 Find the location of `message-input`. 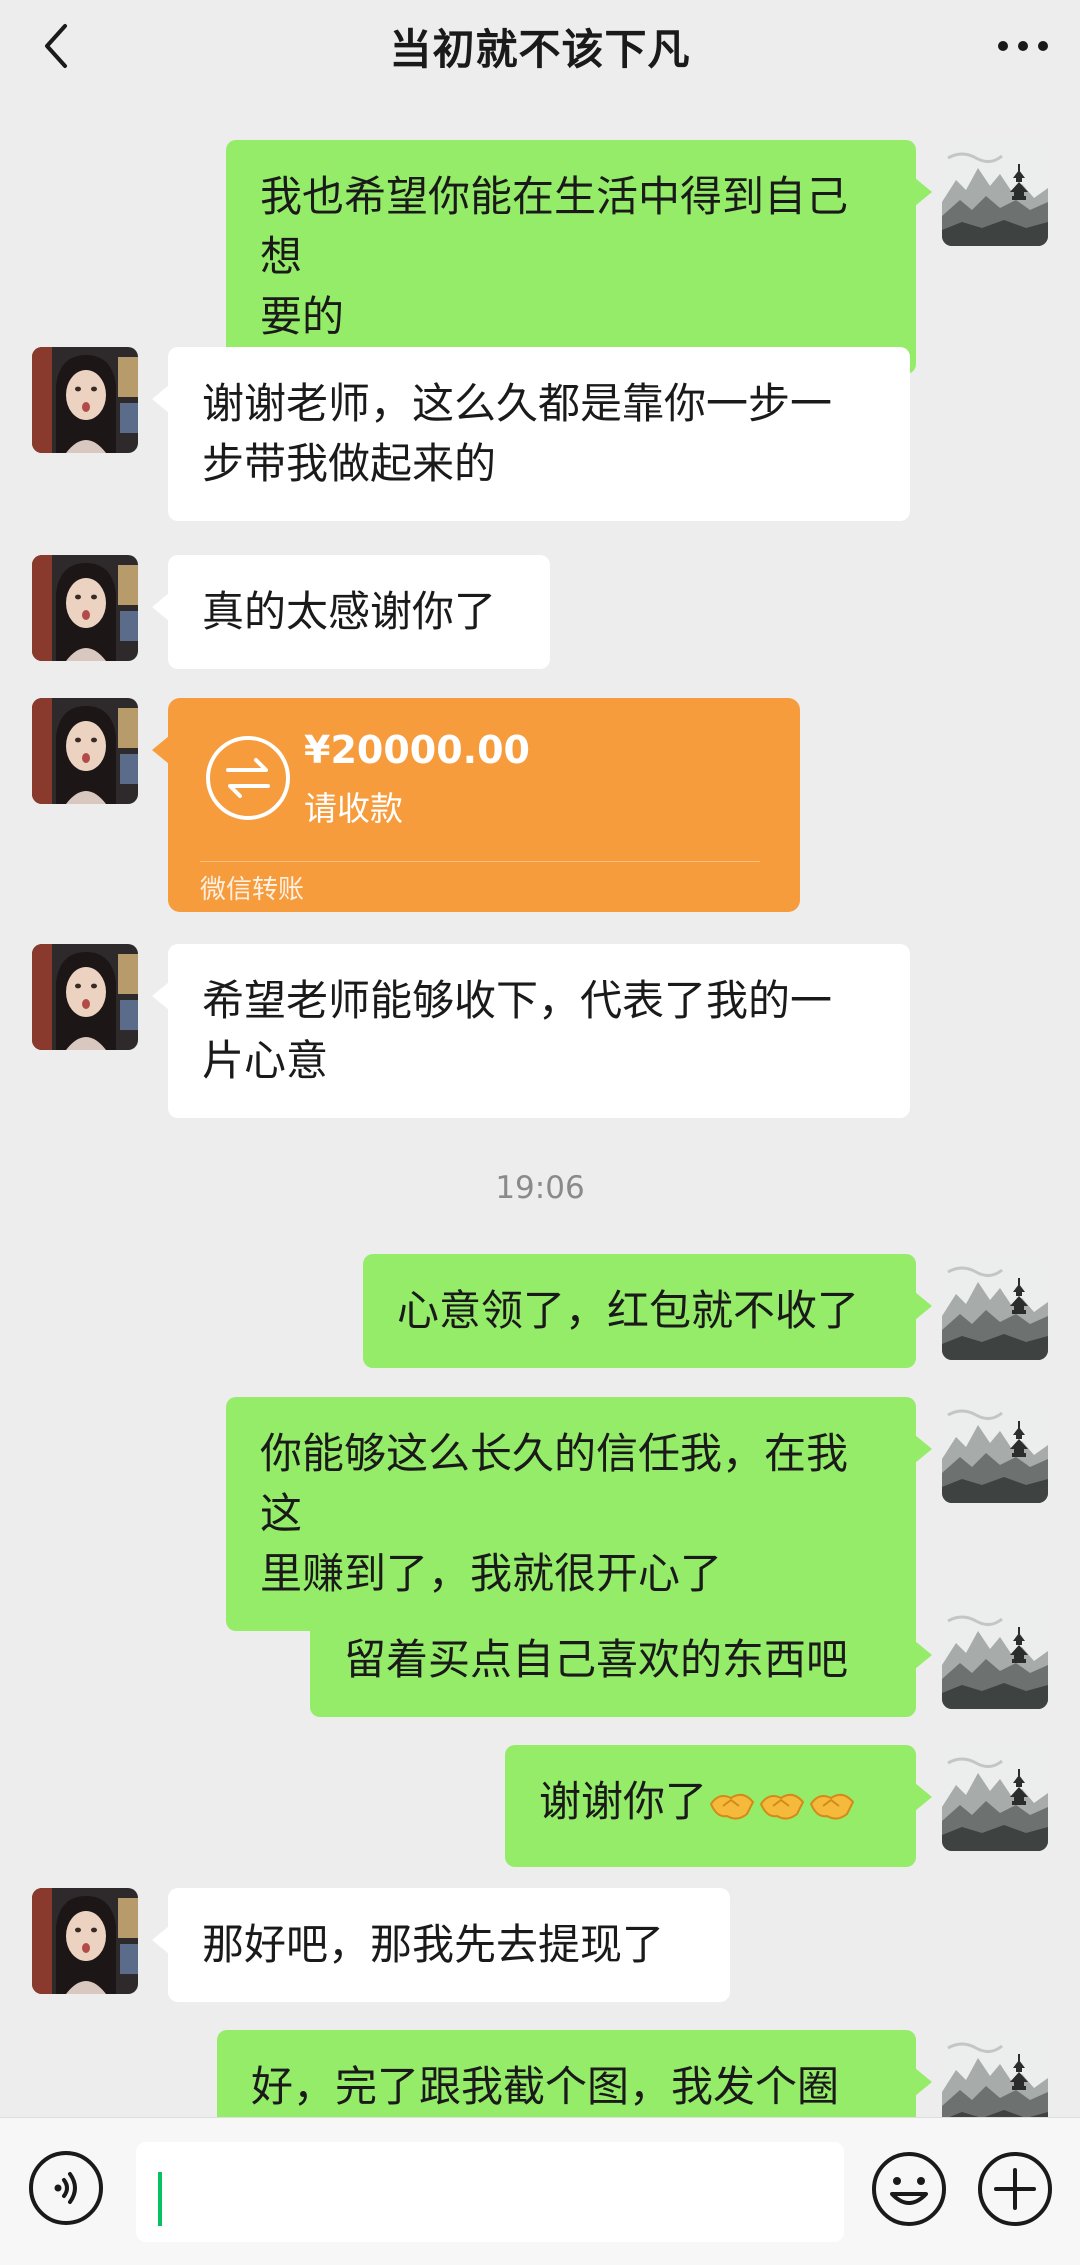

message-input is located at coordinates (490, 2192).